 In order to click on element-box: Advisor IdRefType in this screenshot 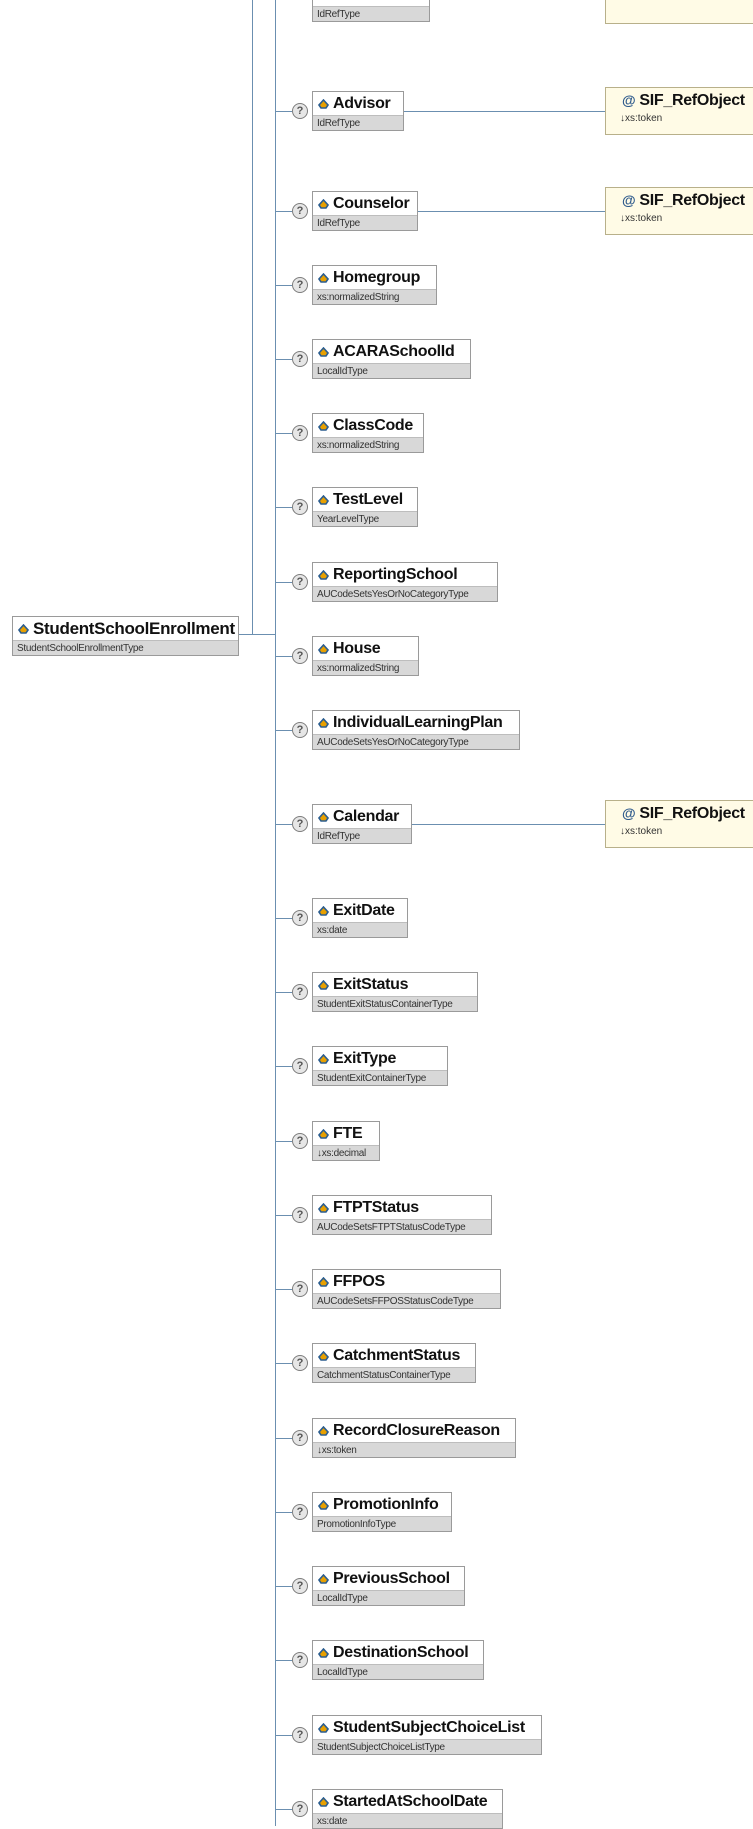, I will do `click(358, 111)`.